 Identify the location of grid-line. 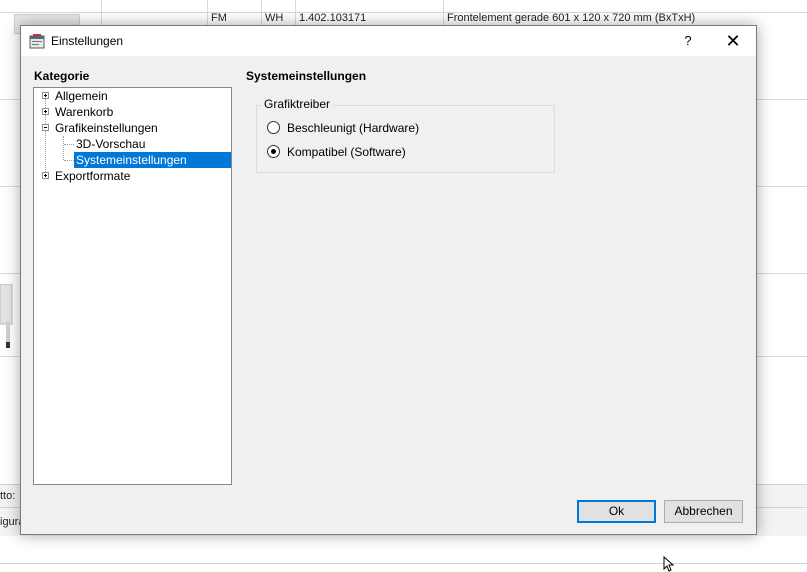
(403, 563).